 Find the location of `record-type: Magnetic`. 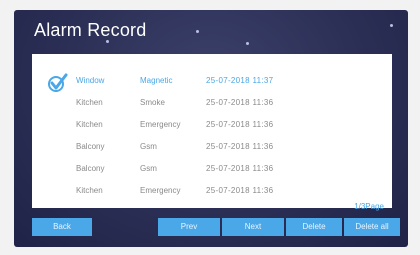

record-type: Magnetic is located at coordinates (156, 80).